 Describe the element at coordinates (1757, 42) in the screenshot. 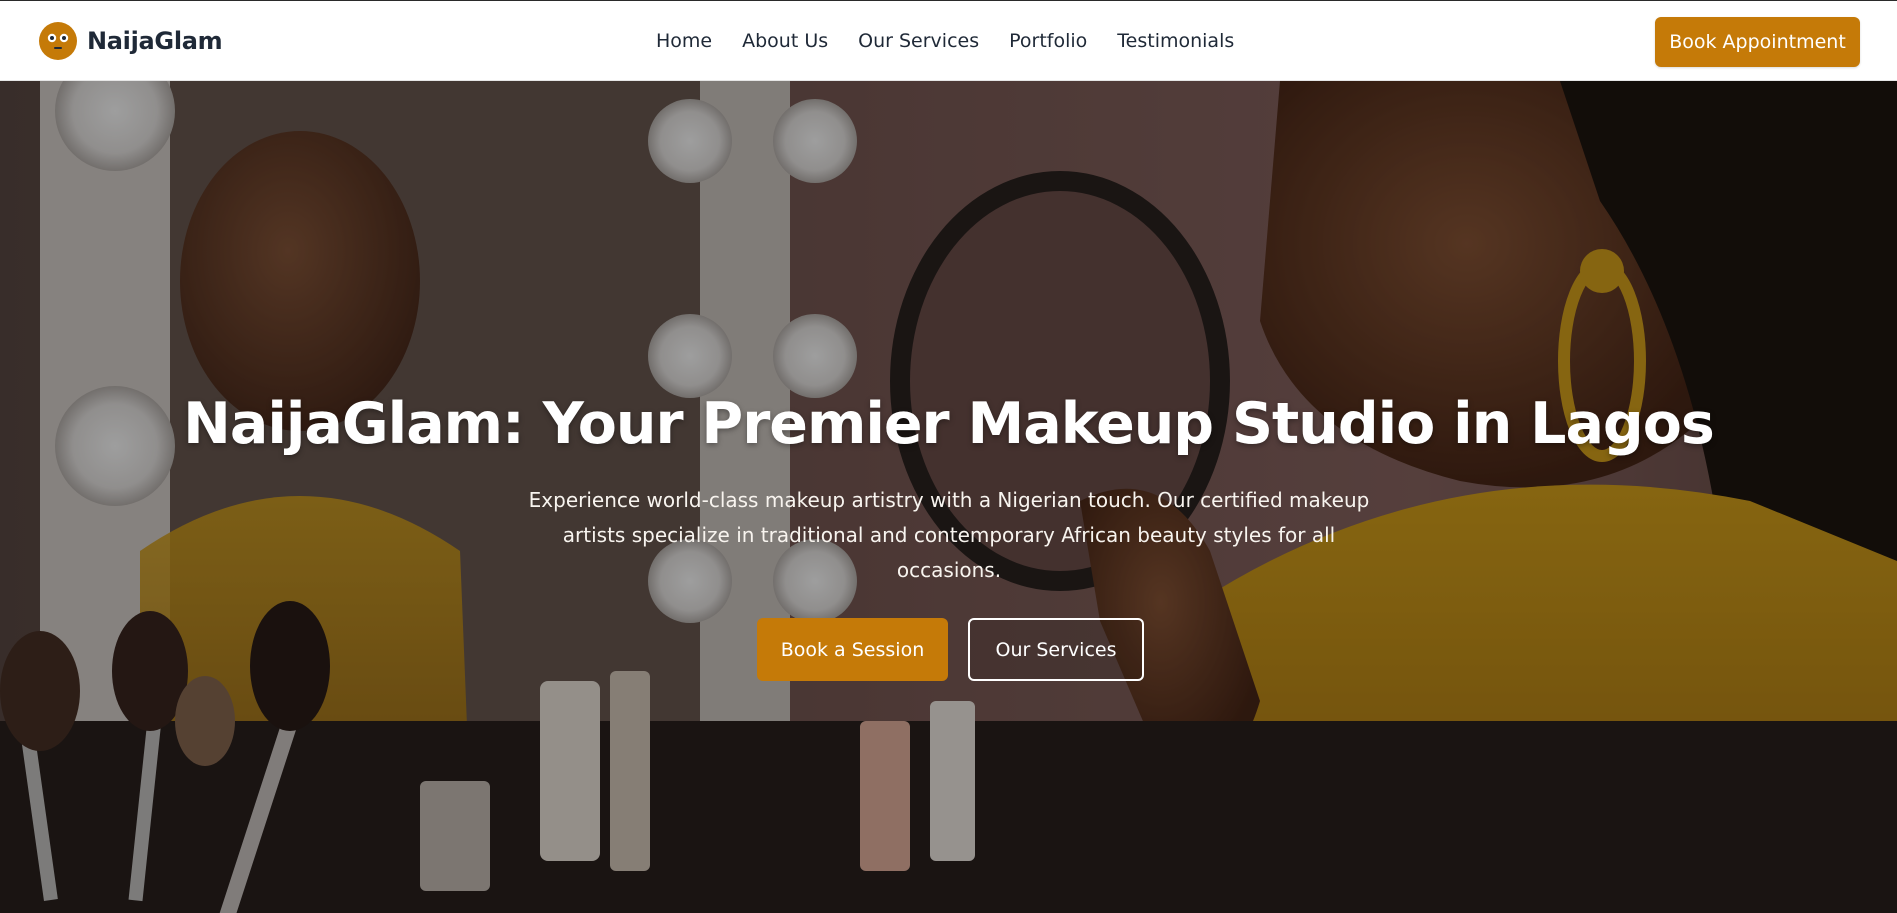

I see `book-appointment-button: Book Appointment` at that location.